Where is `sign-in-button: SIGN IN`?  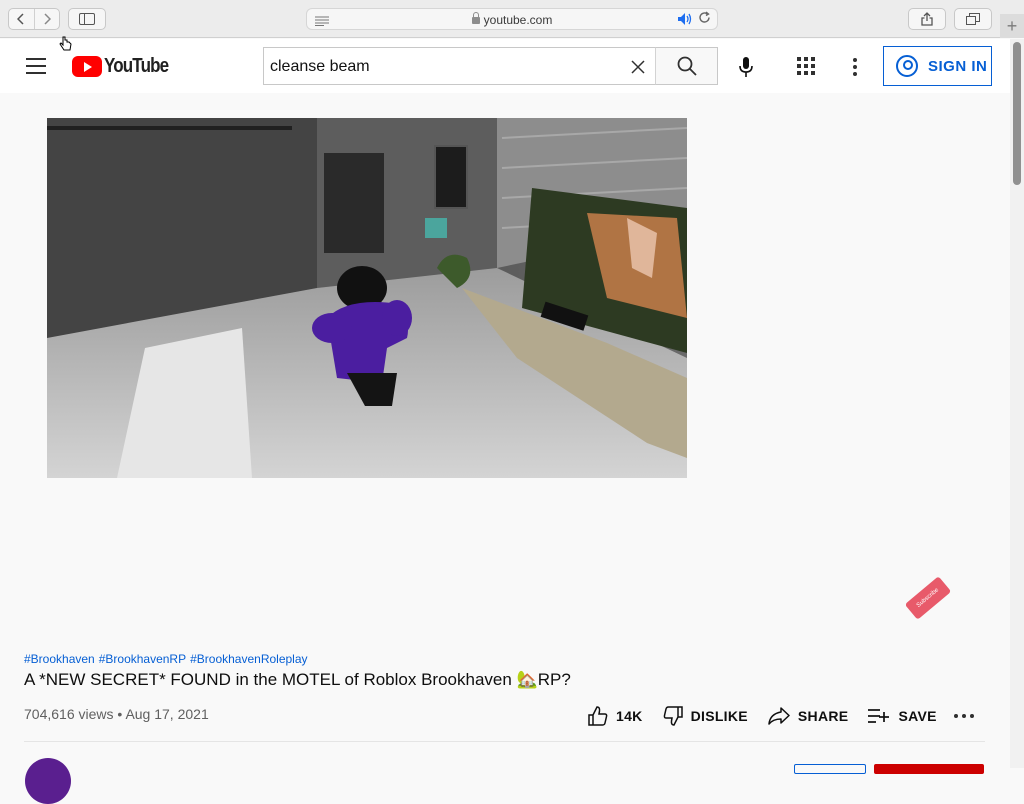
sign-in-button: SIGN IN is located at coordinates (937, 66).